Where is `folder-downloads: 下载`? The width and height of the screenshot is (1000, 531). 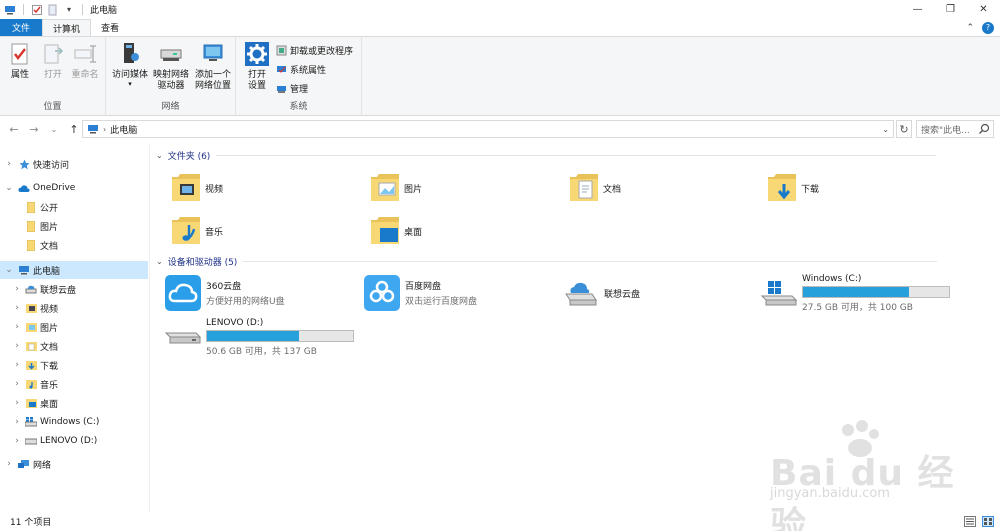 folder-downloads: 下载 is located at coordinates (861, 188).